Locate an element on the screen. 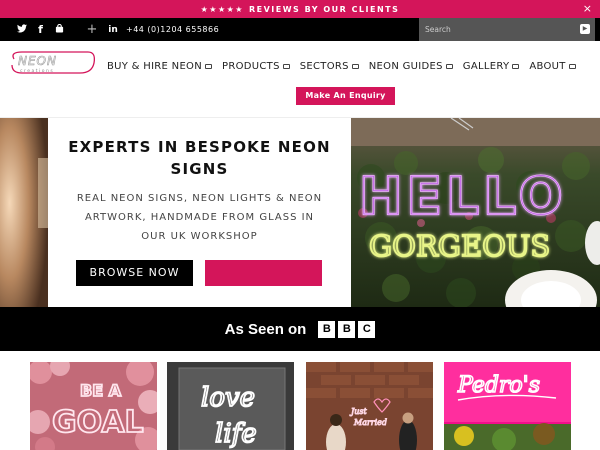 Image resolution: width=600 pixels, height=450 pixels. phone-number: +44 (0)1204 655866 is located at coordinates (172, 29).